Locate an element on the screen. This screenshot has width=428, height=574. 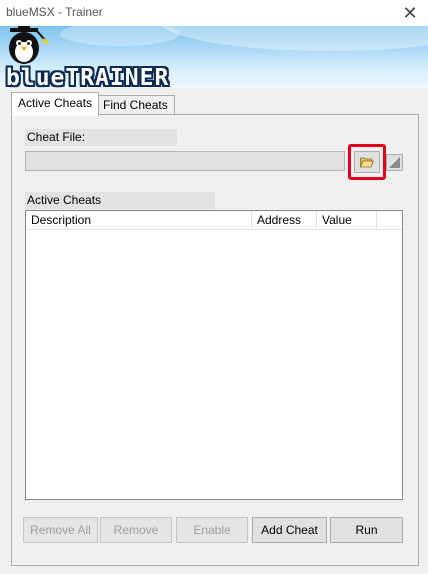
clear-button is located at coordinates (394, 162).